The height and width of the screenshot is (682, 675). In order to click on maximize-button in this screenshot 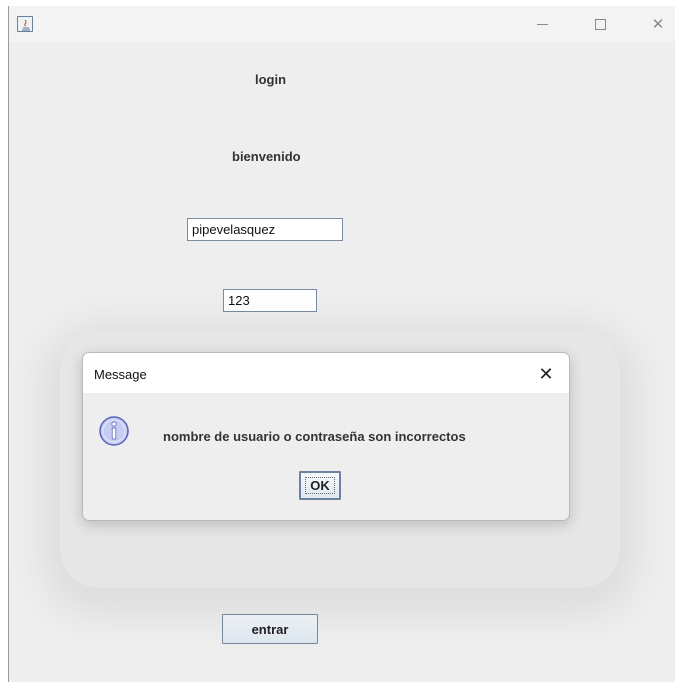, I will do `click(600, 24)`.